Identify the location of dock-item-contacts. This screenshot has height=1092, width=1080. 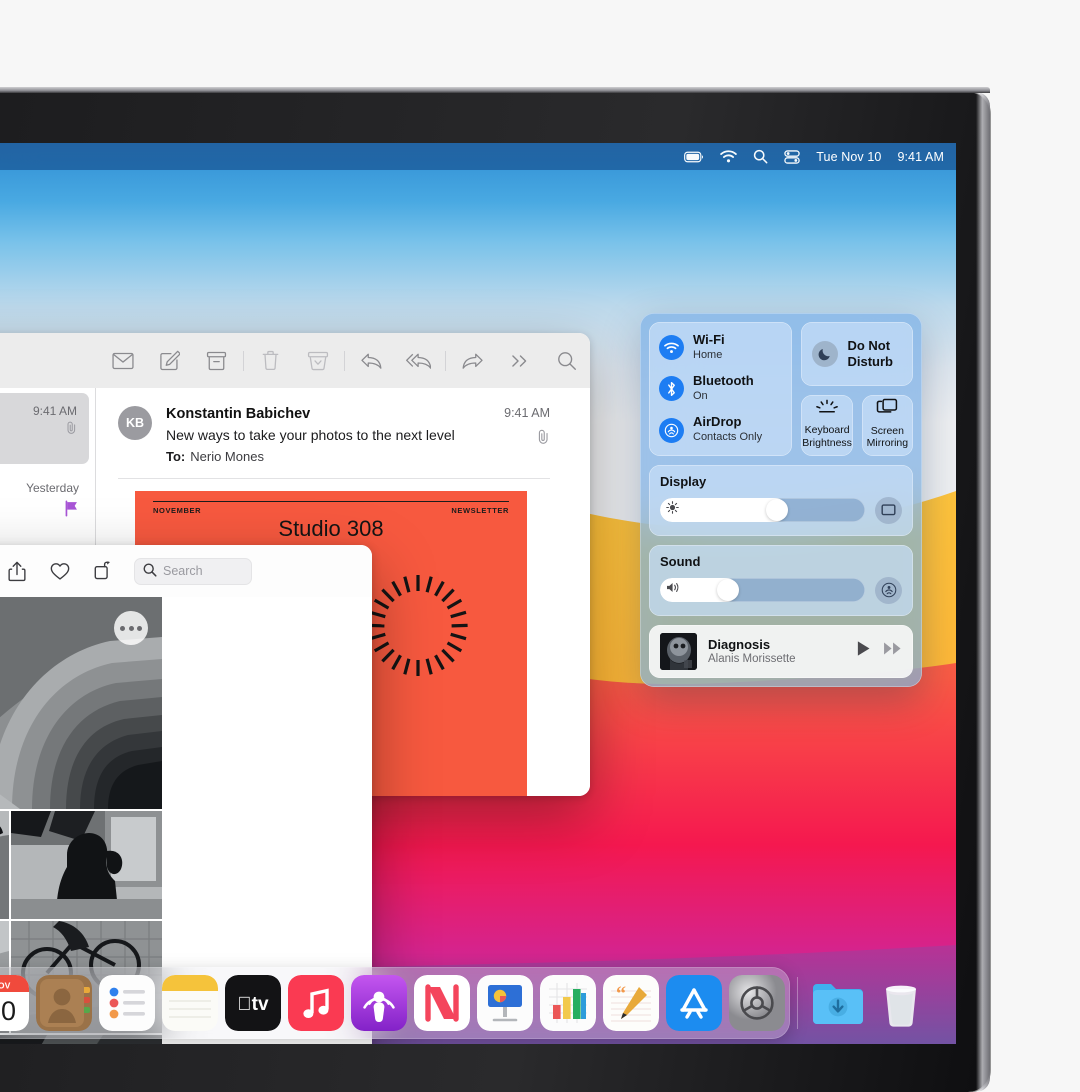
(64, 1003).